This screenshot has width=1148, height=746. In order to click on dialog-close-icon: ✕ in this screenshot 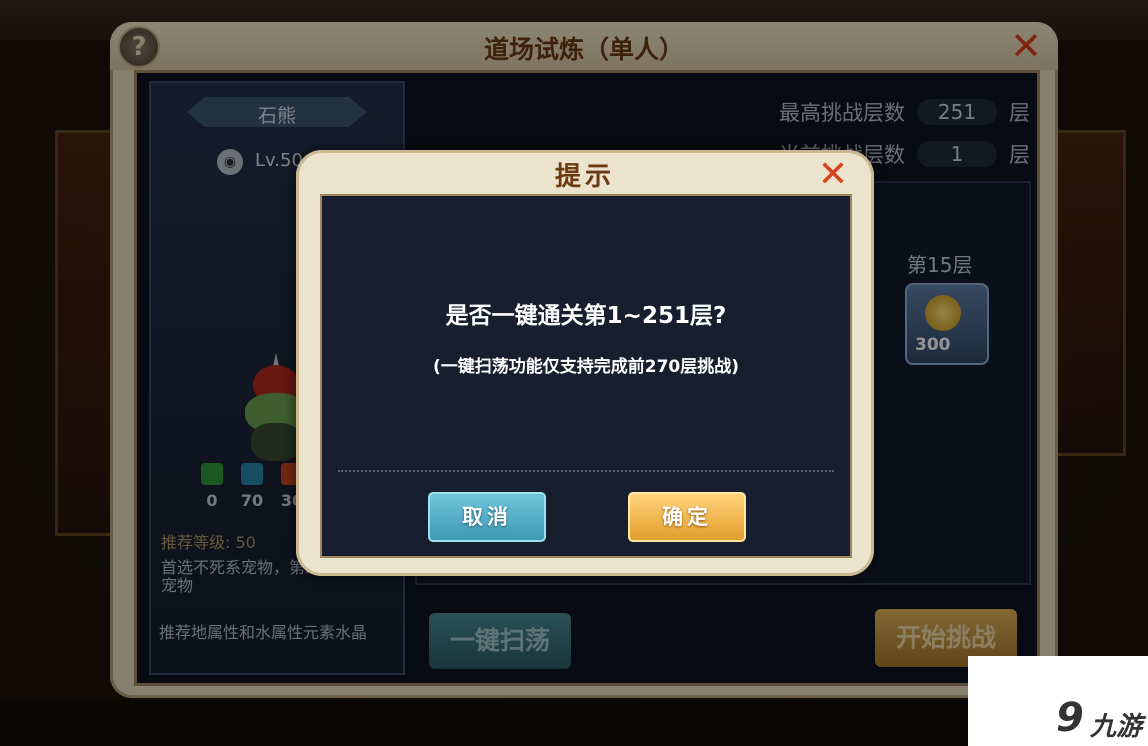, I will do `click(833, 175)`.